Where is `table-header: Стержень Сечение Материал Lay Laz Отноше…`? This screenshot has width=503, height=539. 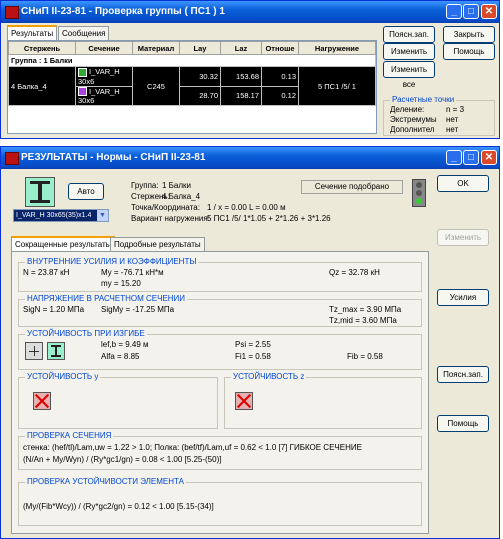
table-header: Стержень Сечение Материал Lay Laz Отноше… is located at coordinates (192, 48).